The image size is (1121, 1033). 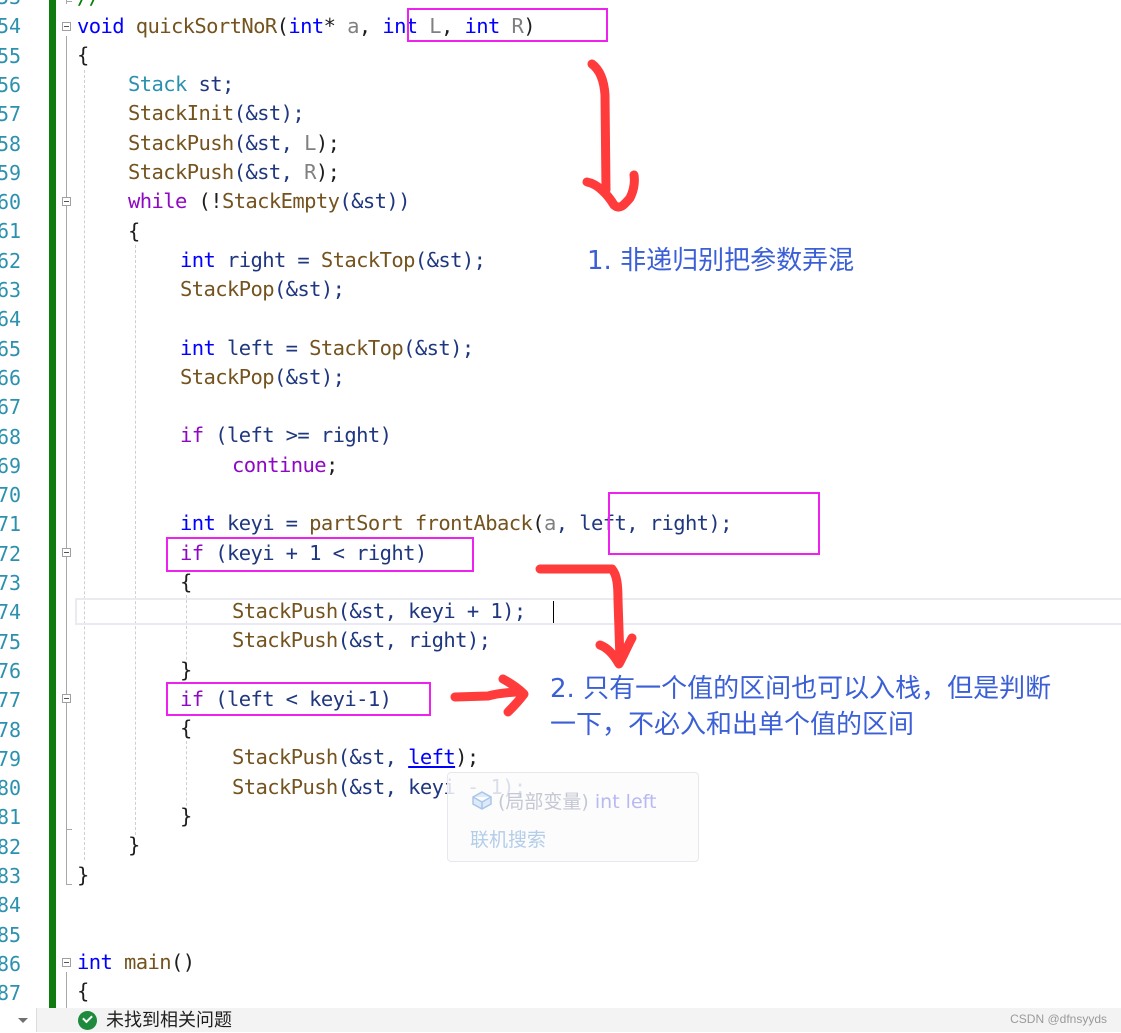 What do you see at coordinates (169, 1021) in the screenshot?
I see `issues-status-text: 未找到相关问题` at bounding box center [169, 1021].